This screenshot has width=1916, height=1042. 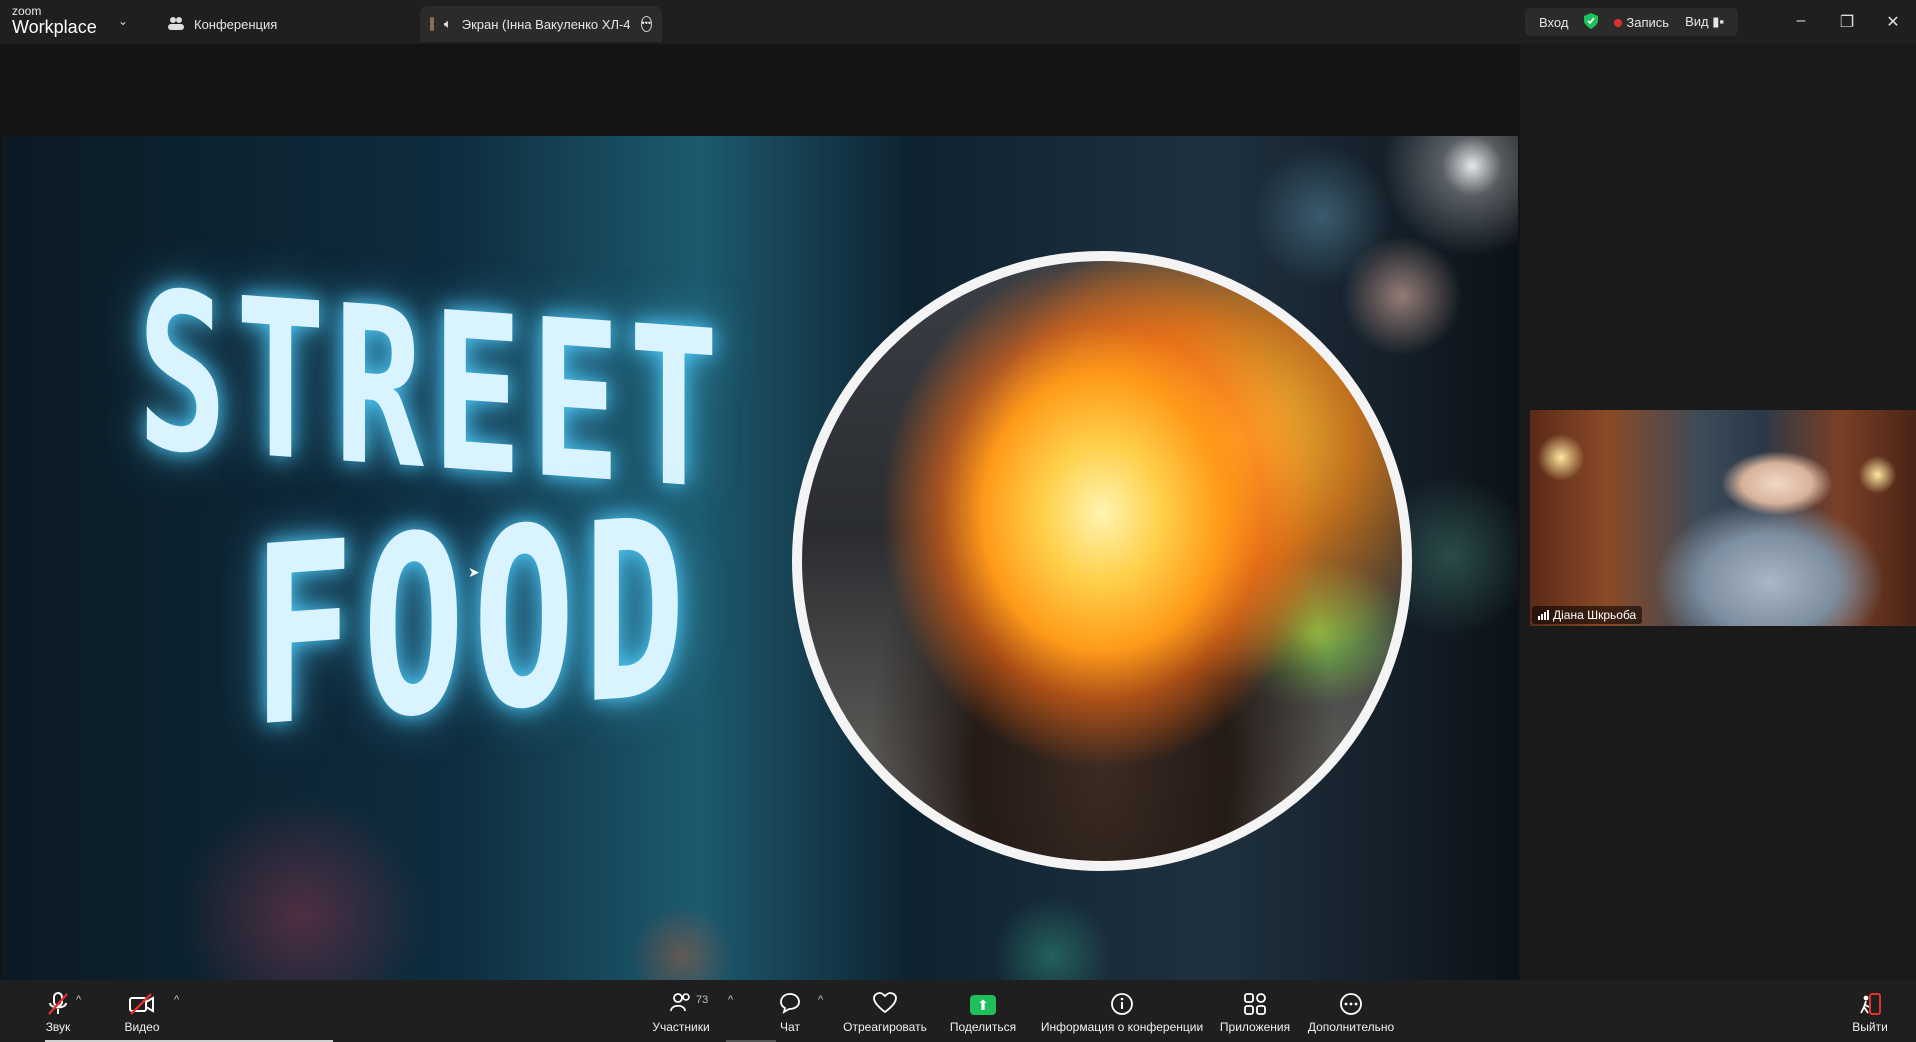 What do you see at coordinates (1718, 21) in the screenshot?
I see `view-layout-icon: ▮▪` at bounding box center [1718, 21].